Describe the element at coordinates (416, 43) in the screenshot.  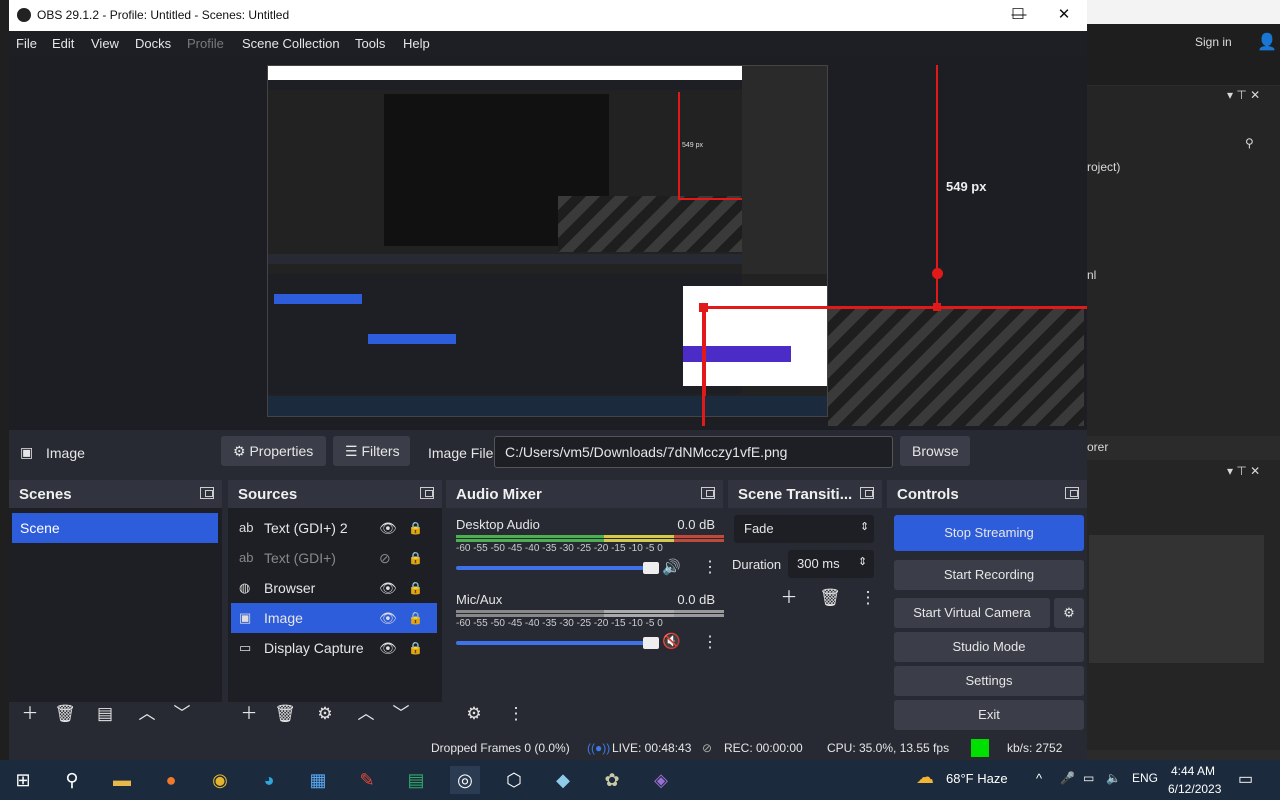
I see `menu-help: Help` at that location.